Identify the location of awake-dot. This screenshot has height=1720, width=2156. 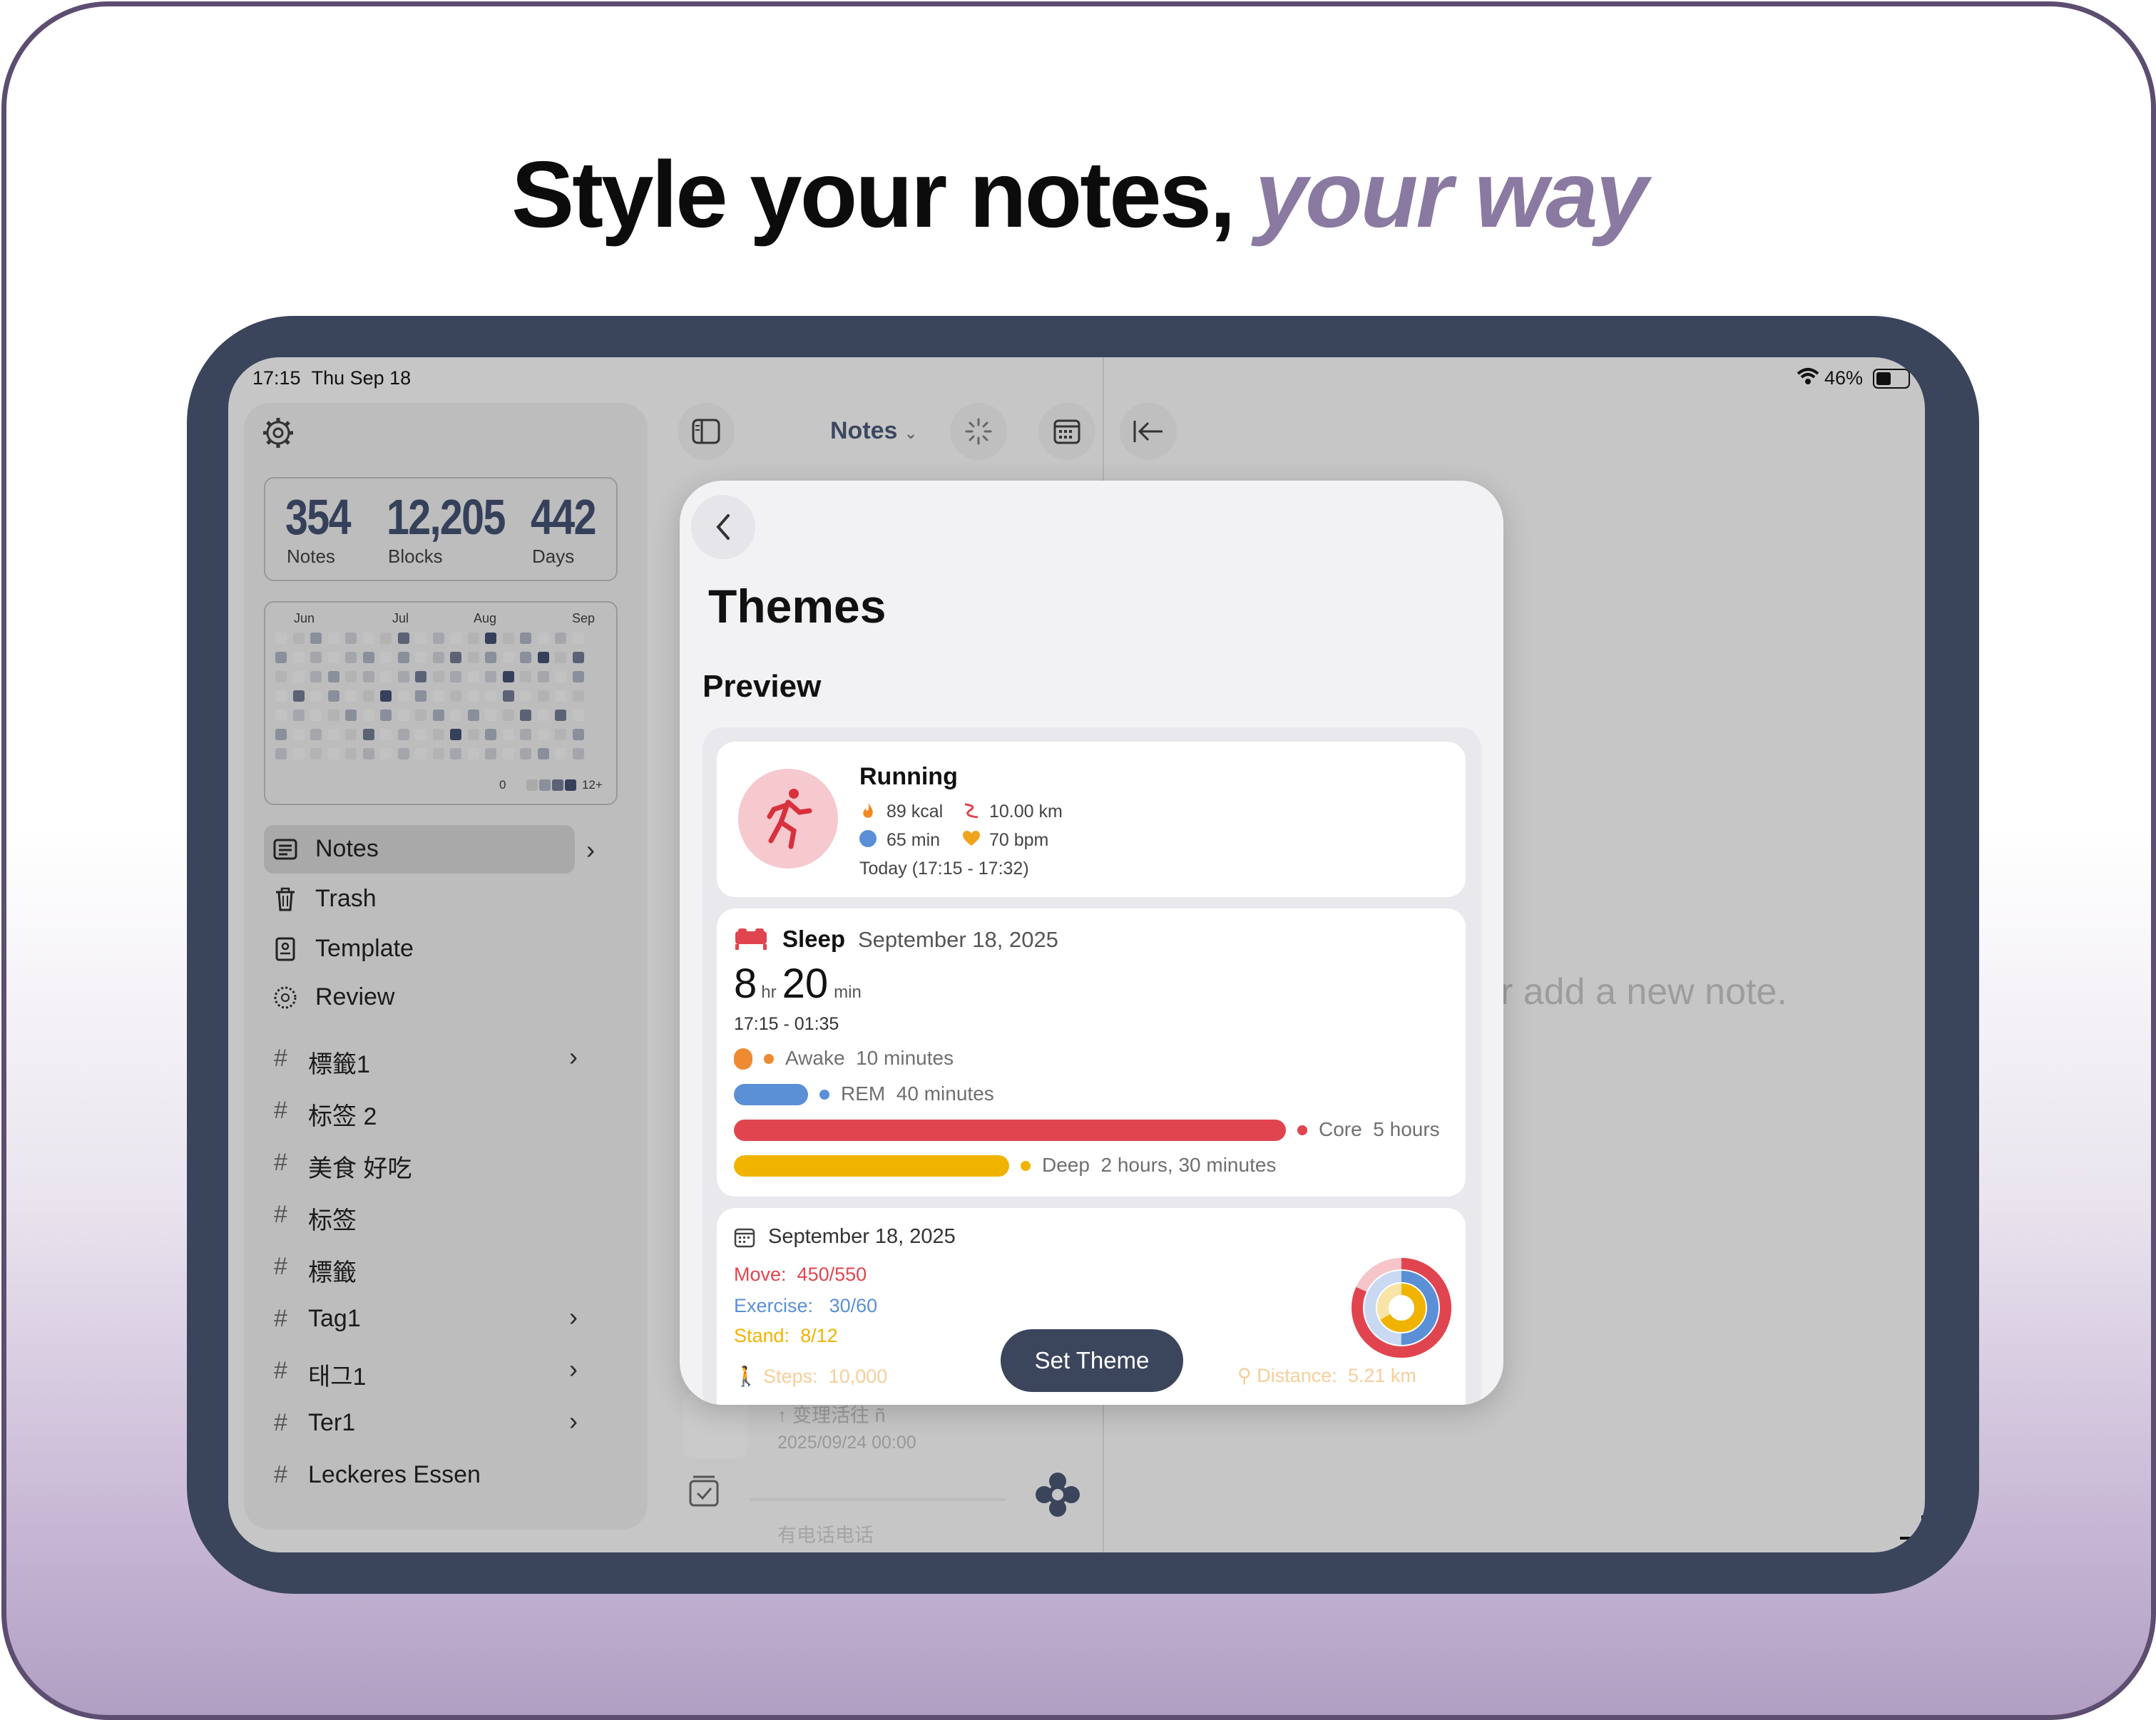
(769, 1059).